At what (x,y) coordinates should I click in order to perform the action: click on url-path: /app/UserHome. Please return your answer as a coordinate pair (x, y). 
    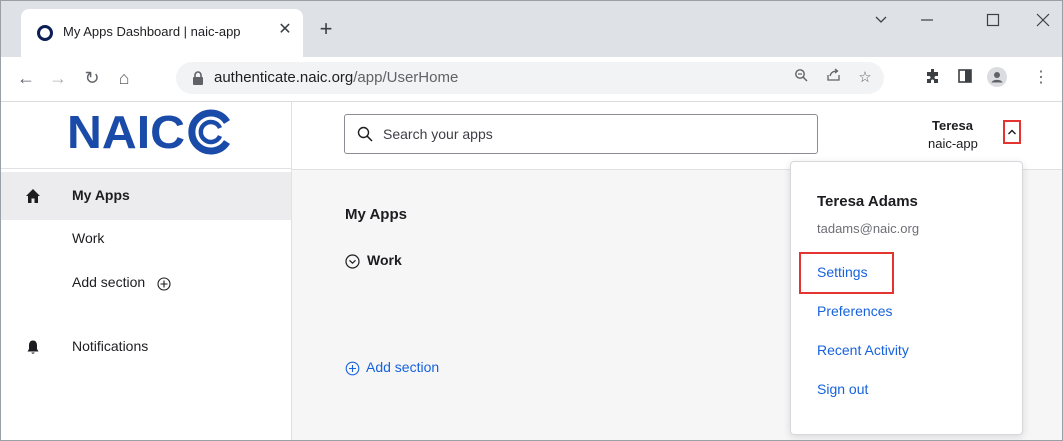
    Looking at the image, I should click on (406, 77).